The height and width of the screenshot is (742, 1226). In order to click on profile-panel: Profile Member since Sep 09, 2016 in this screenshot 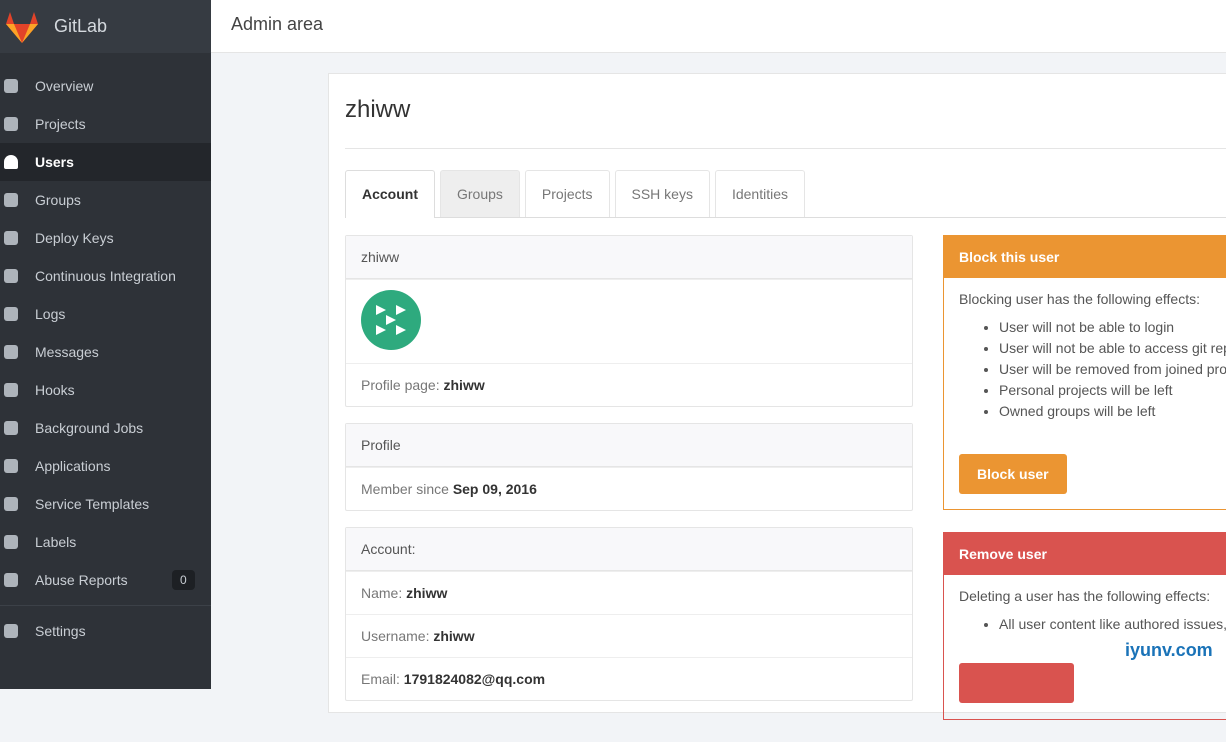, I will do `click(629, 467)`.